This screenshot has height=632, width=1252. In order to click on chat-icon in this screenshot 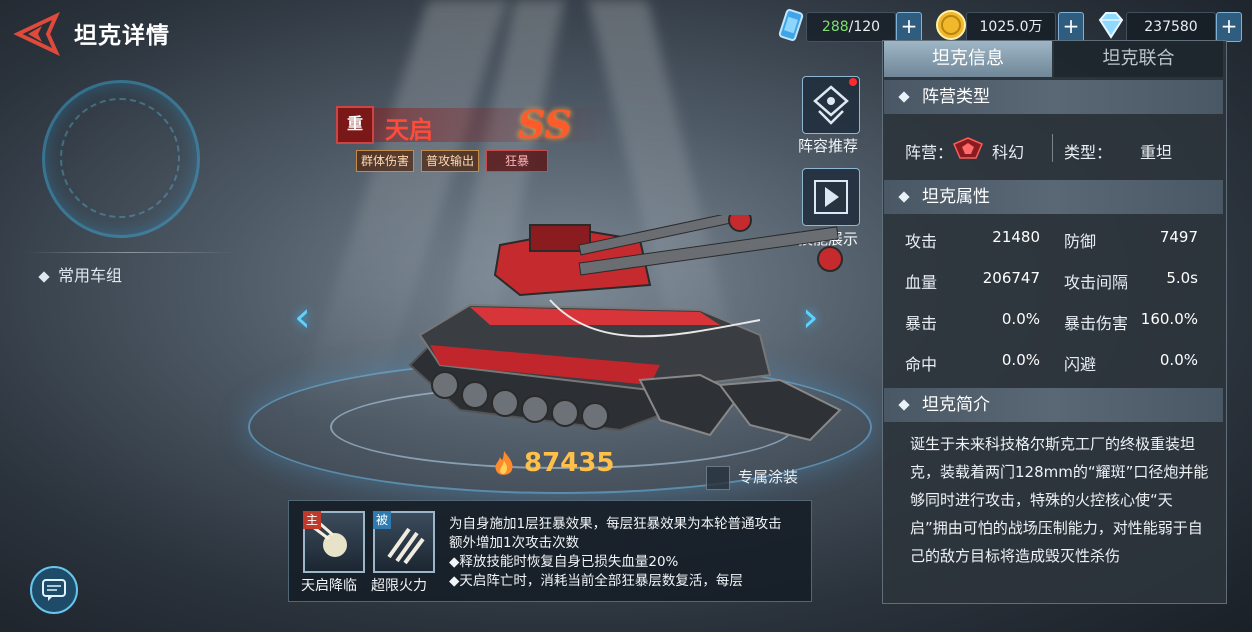, I will do `click(54, 590)`.